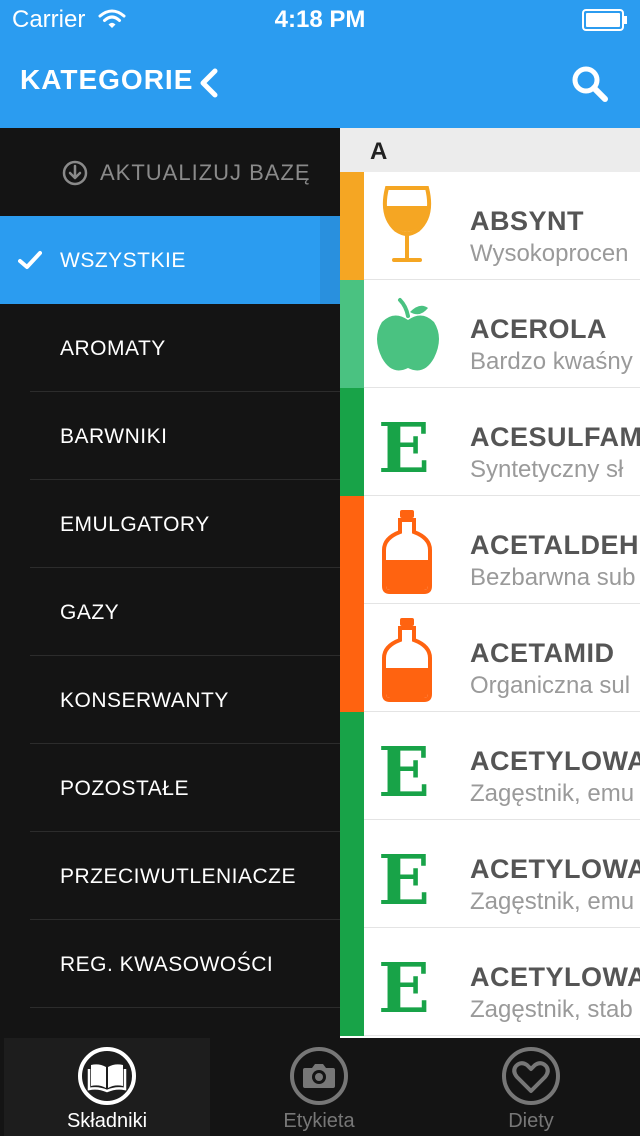 This screenshot has height=1136, width=640. Describe the element at coordinates (590, 86) in the screenshot. I see `search-icon` at that location.